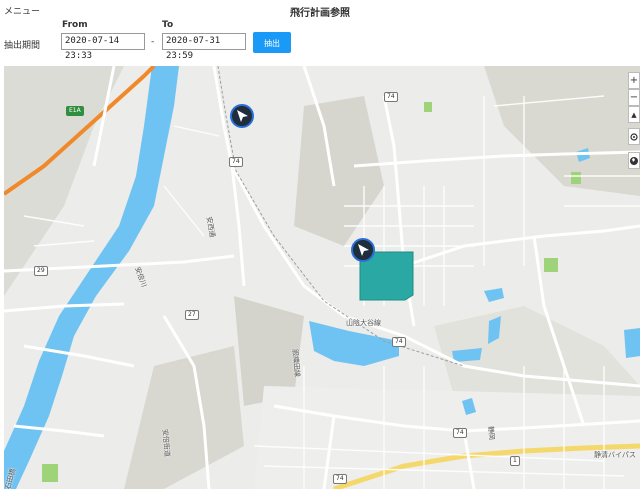 The image size is (640, 489). Describe the element at coordinates (491, 433) in the screenshot. I see `map-label-street: 静岡` at that location.